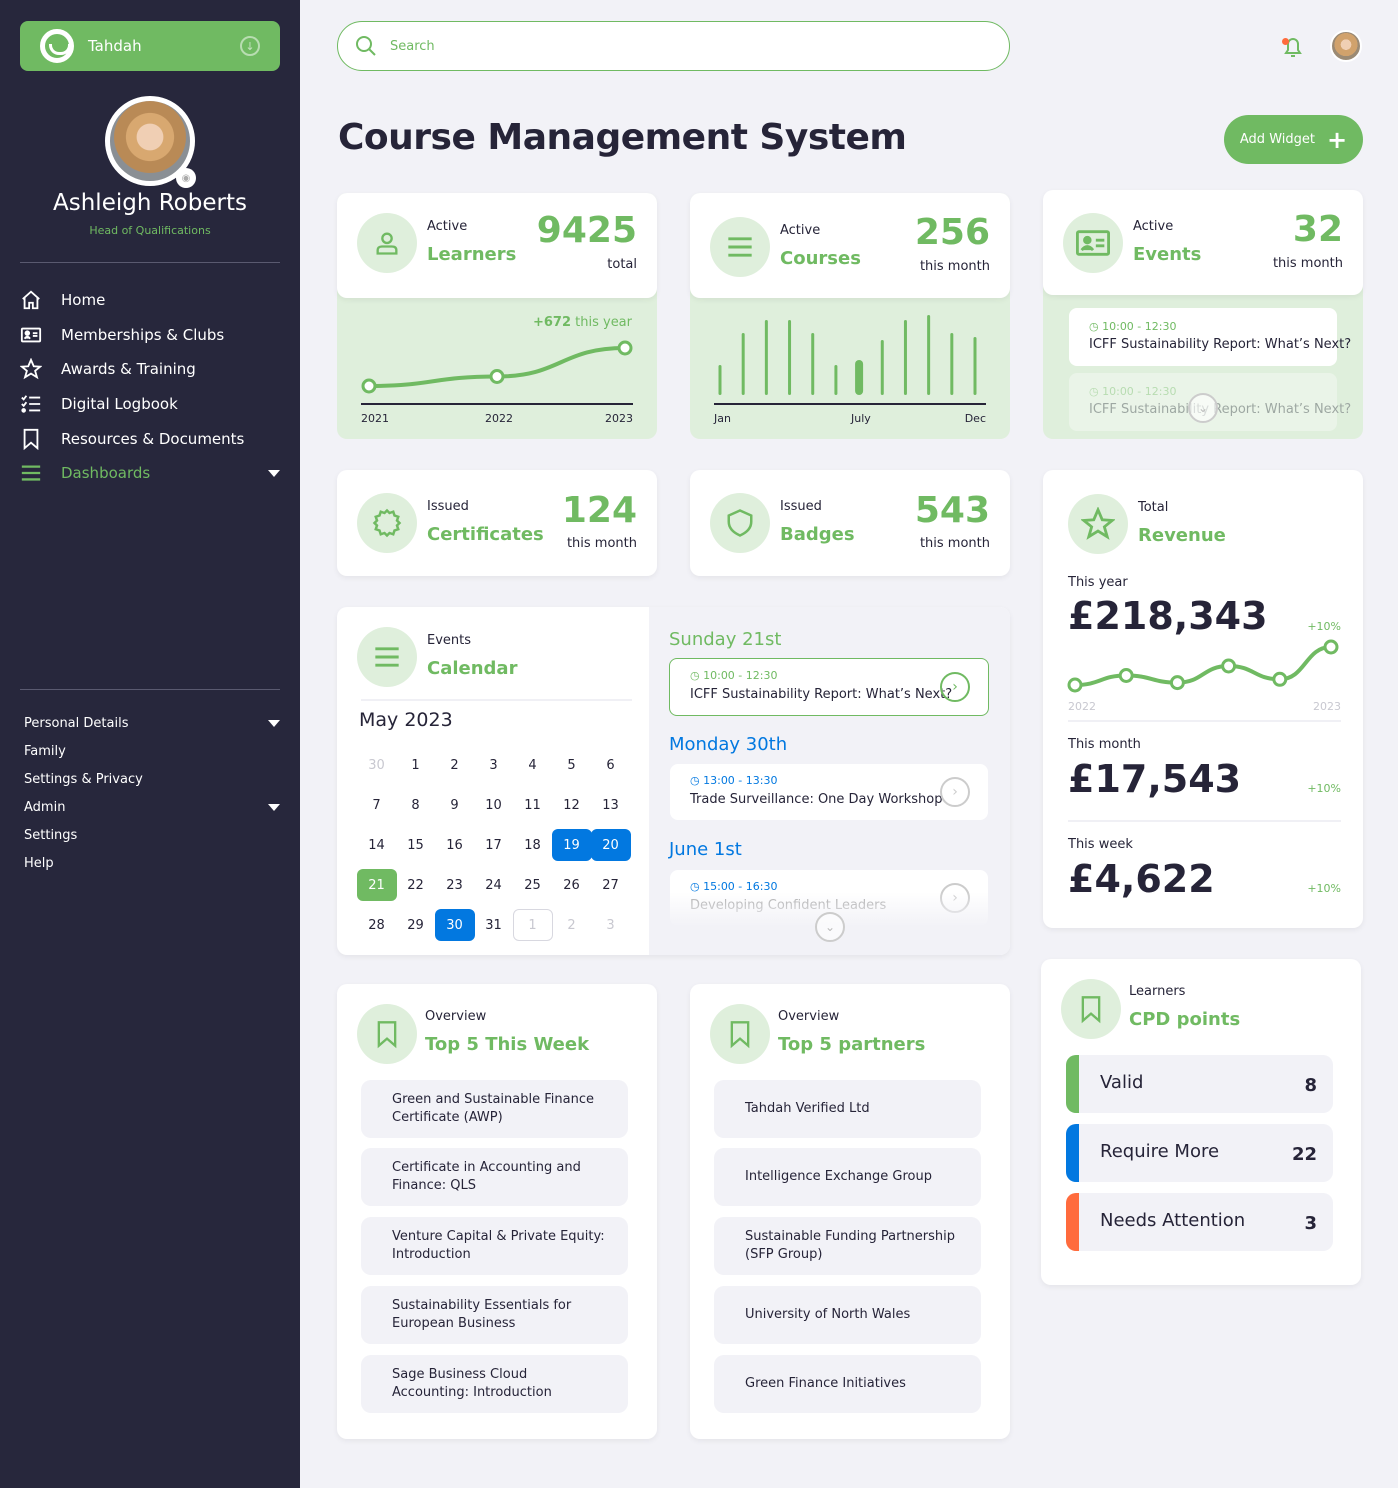 This screenshot has height=1488, width=1398. I want to click on brand-switcher: Tahdah ↓, so click(150, 46).